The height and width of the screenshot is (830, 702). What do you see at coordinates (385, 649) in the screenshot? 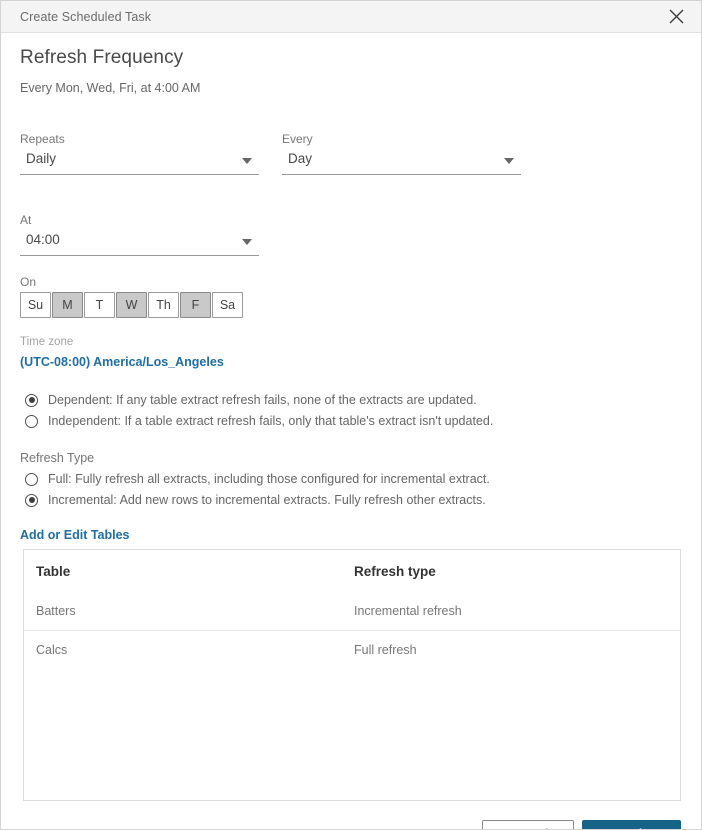
I see `cell-refresh-type: Full refresh` at bounding box center [385, 649].